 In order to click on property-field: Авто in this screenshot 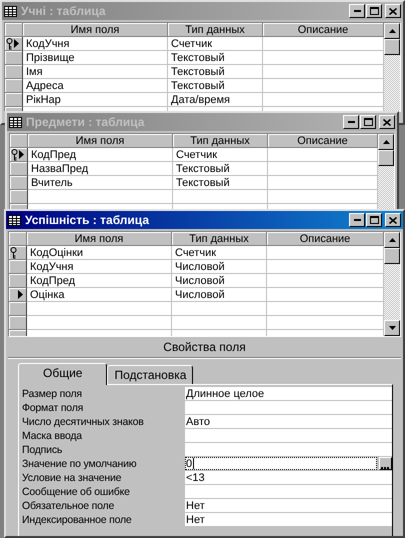, I will do `click(288, 421)`.